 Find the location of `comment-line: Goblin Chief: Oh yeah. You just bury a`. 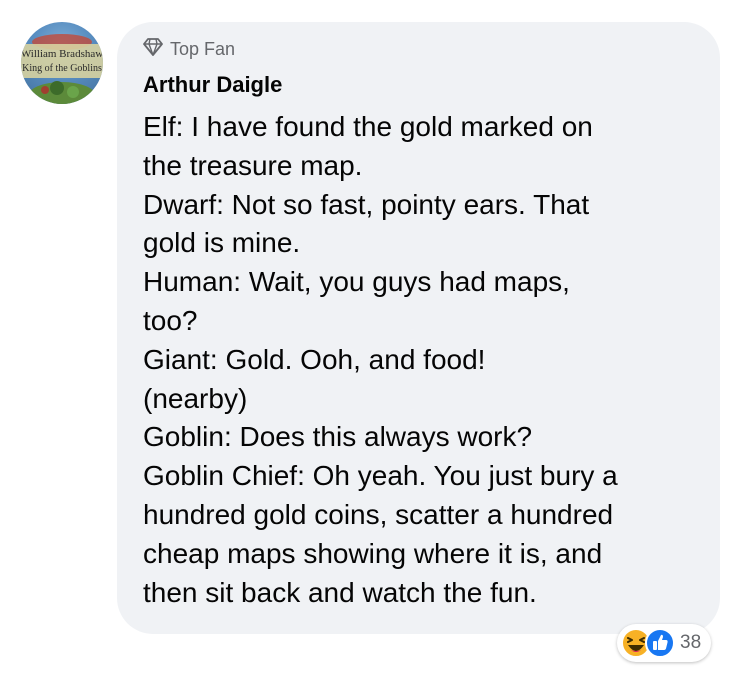

comment-line: Goblin Chief: Oh yeah. You just bury a is located at coordinates (380, 476).